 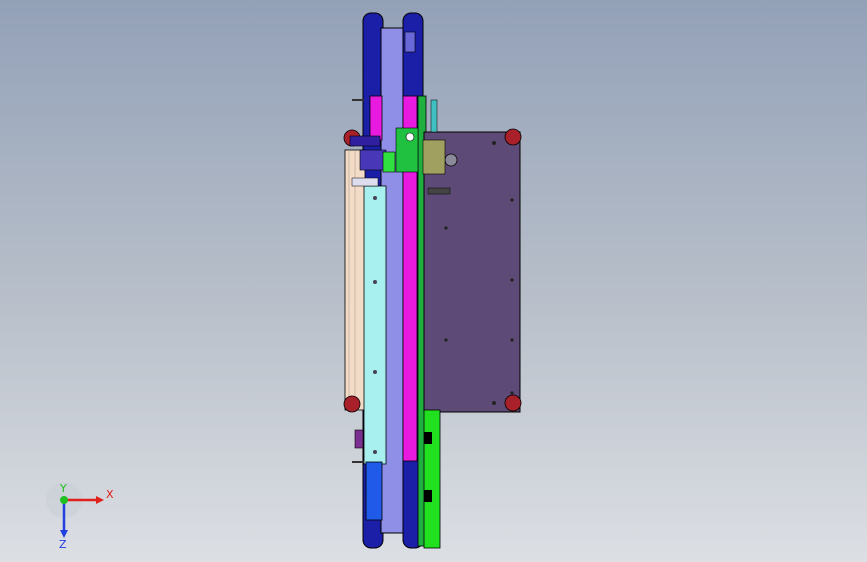 What do you see at coordinates (63, 544) in the screenshot?
I see `z-axis-label: Z` at bounding box center [63, 544].